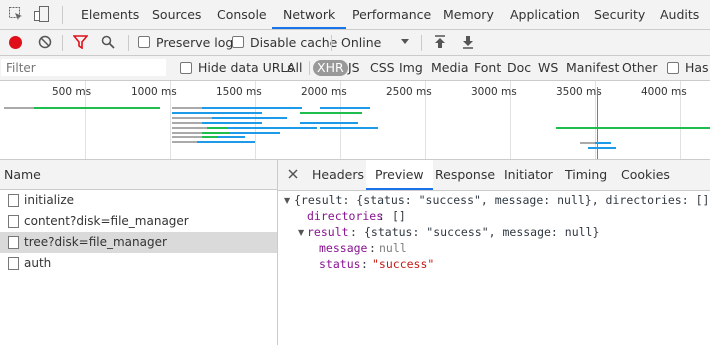  I want to click on request-name: content?disk=file_manager, so click(106, 221).